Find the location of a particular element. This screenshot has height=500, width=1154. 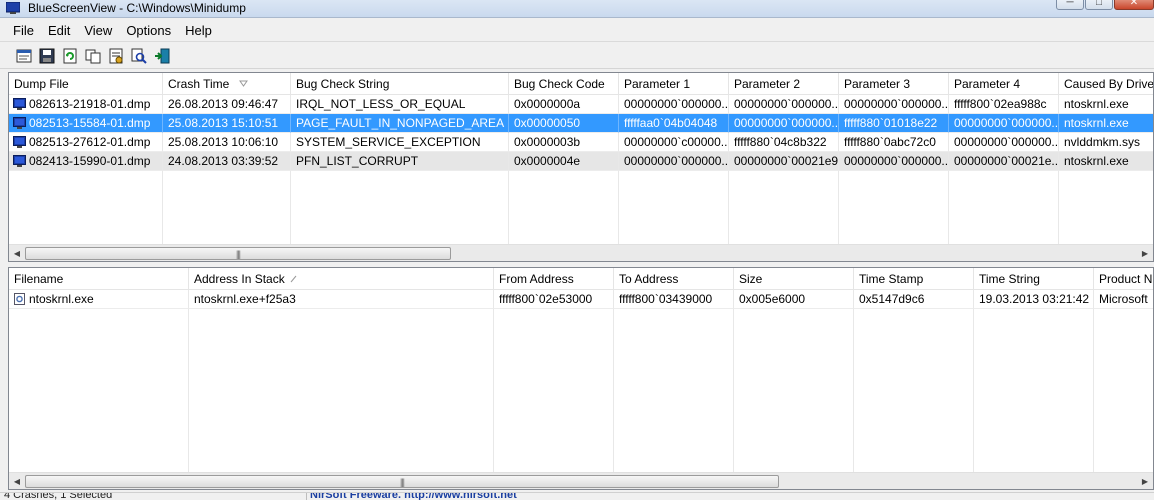

driver-file-icon is located at coordinates (19, 299).